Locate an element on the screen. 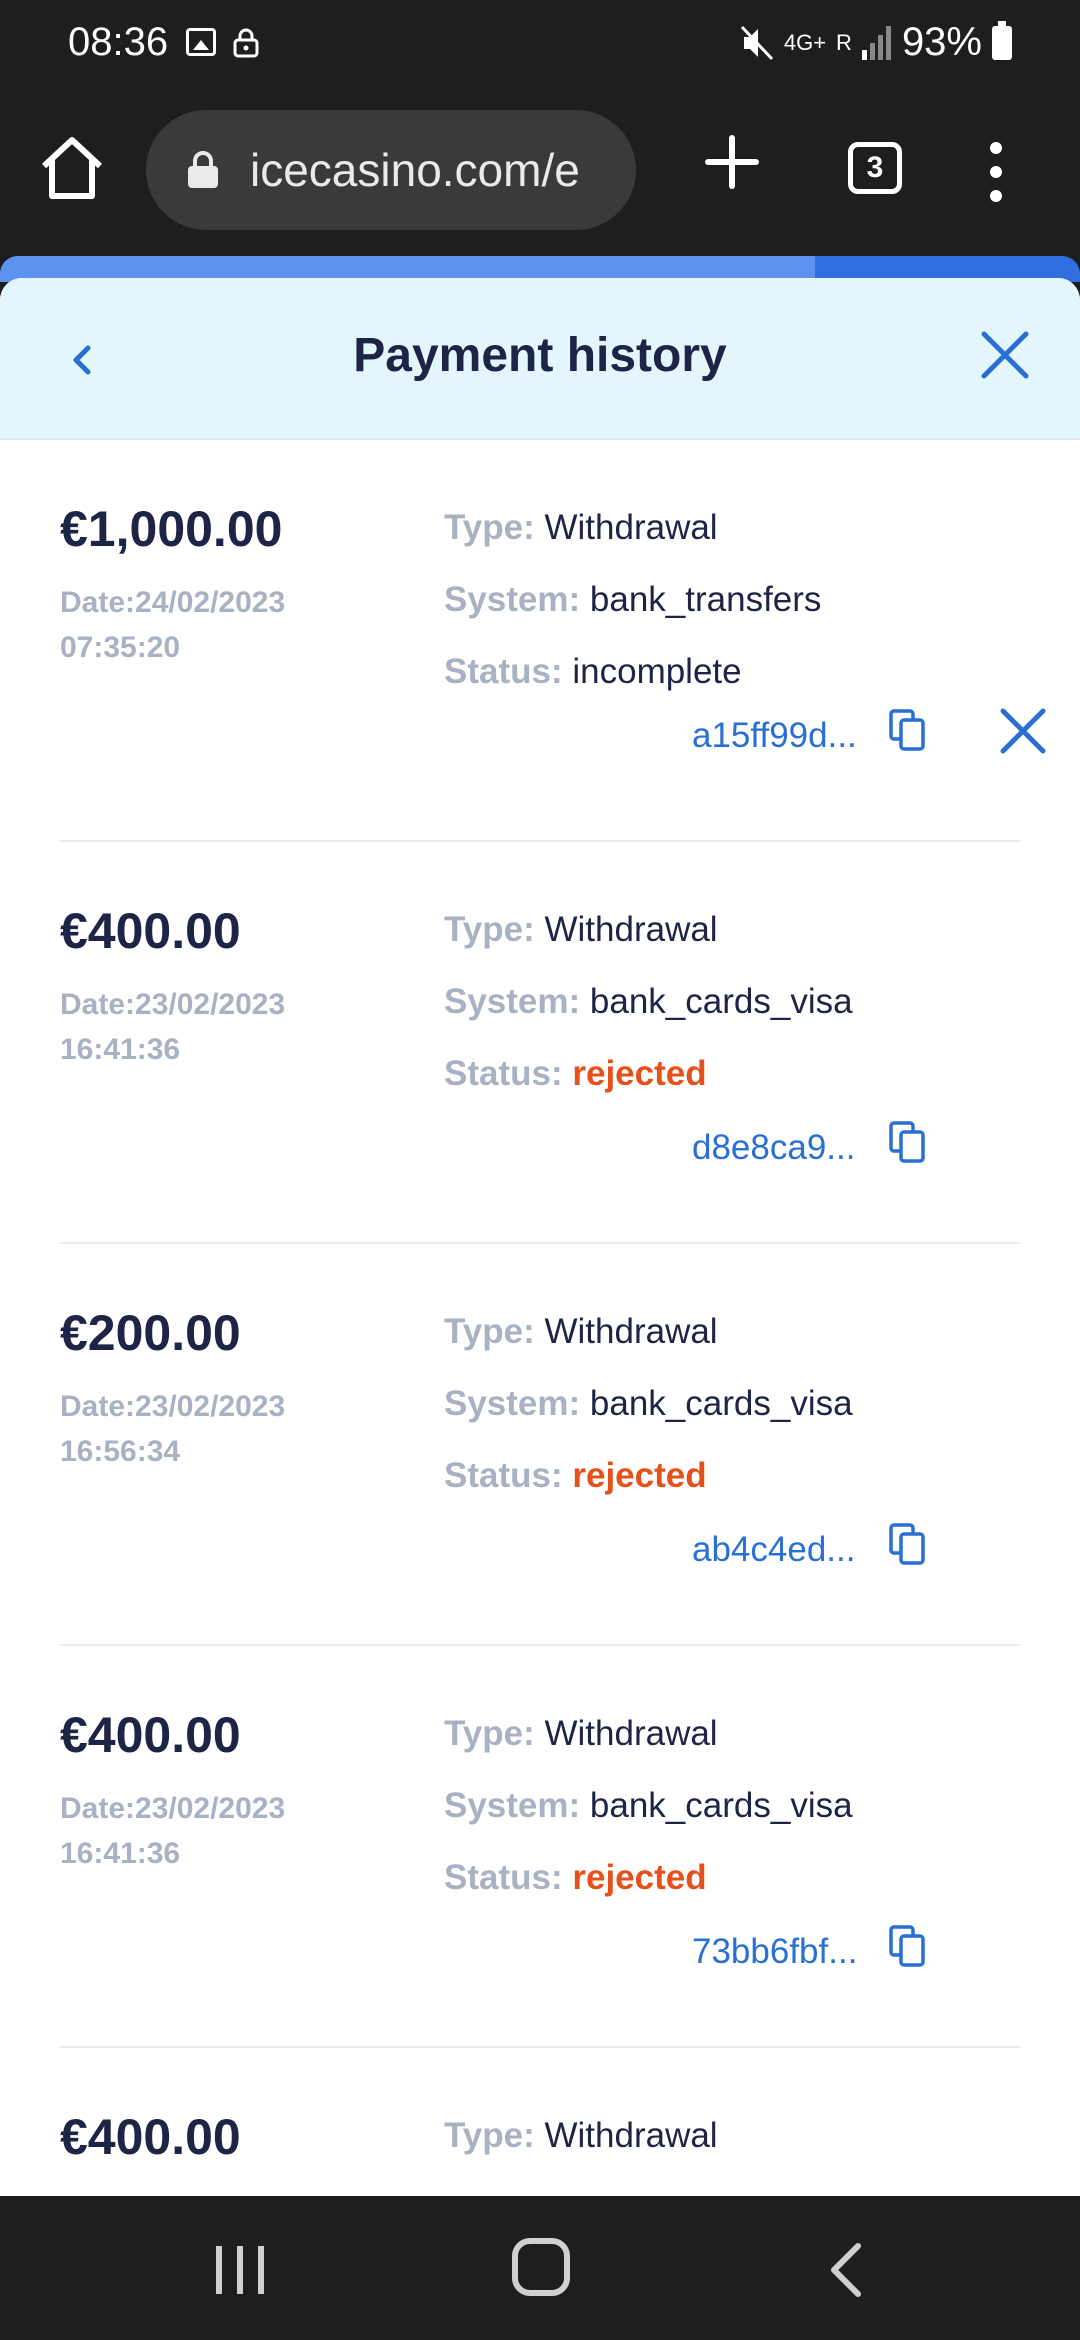  browser-toolbar: icecasino.com/e 3 is located at coordinates (540, 174).